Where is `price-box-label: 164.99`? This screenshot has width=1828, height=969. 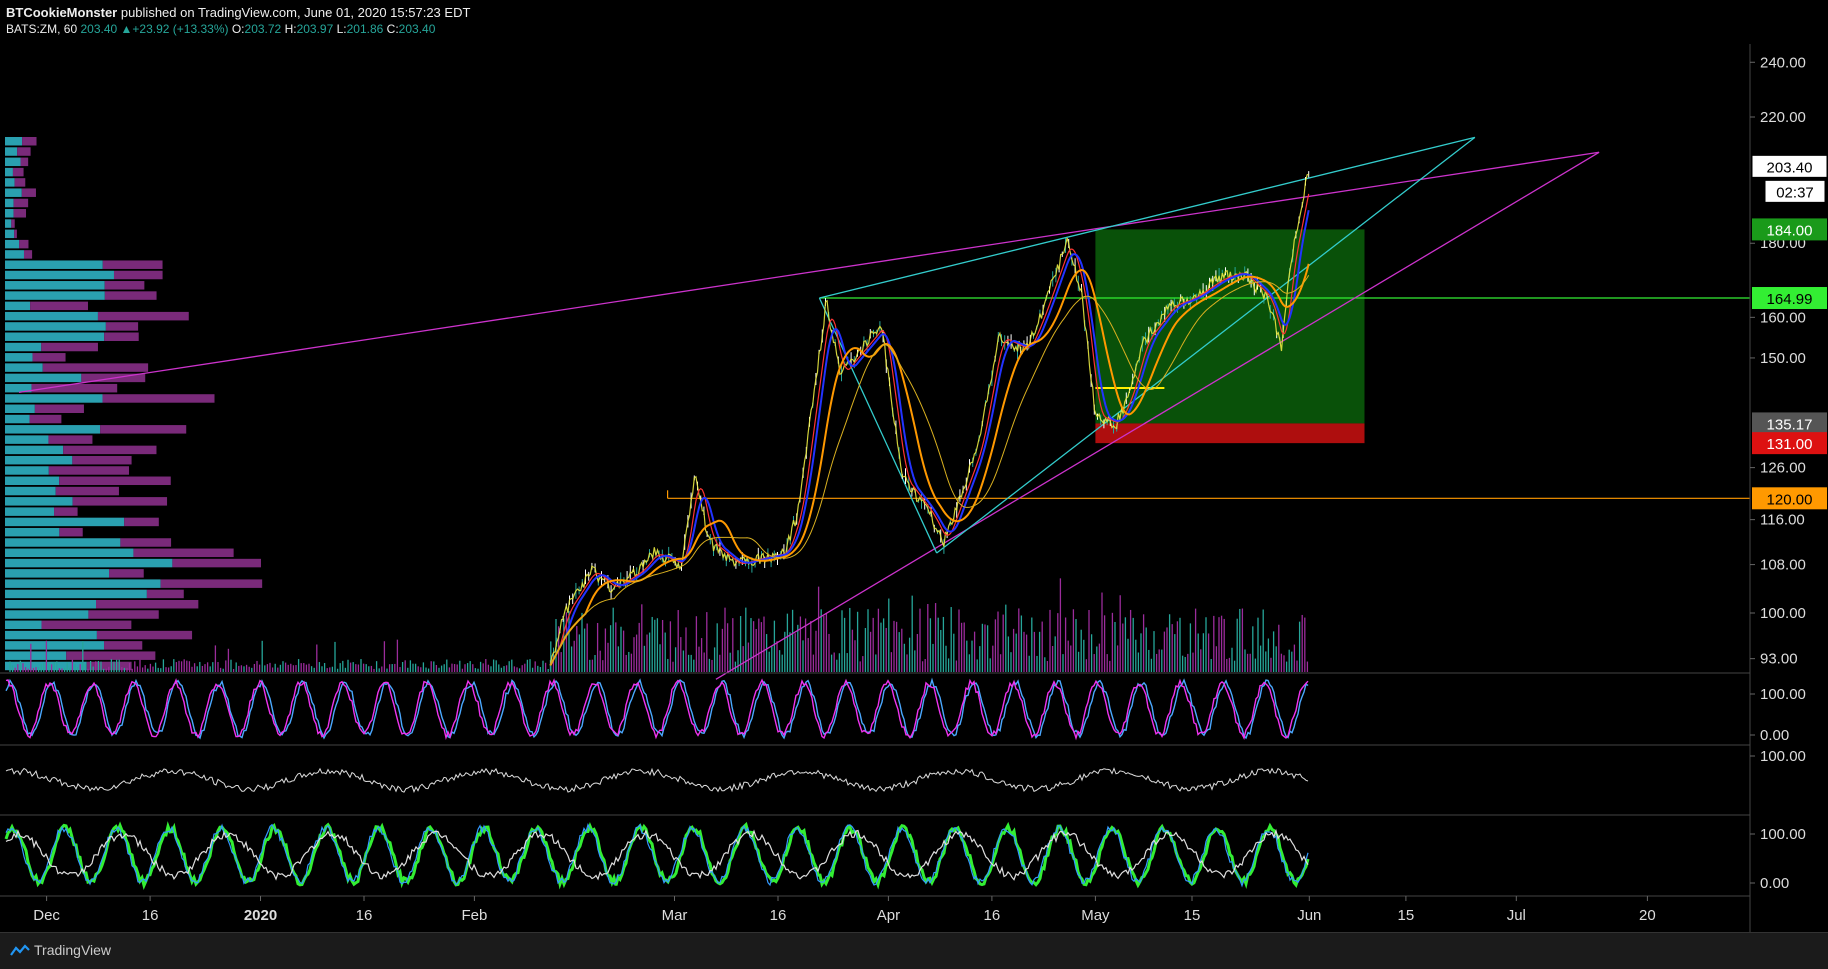
price-box-label: 164.99 is located at coordinates (1790, 299).